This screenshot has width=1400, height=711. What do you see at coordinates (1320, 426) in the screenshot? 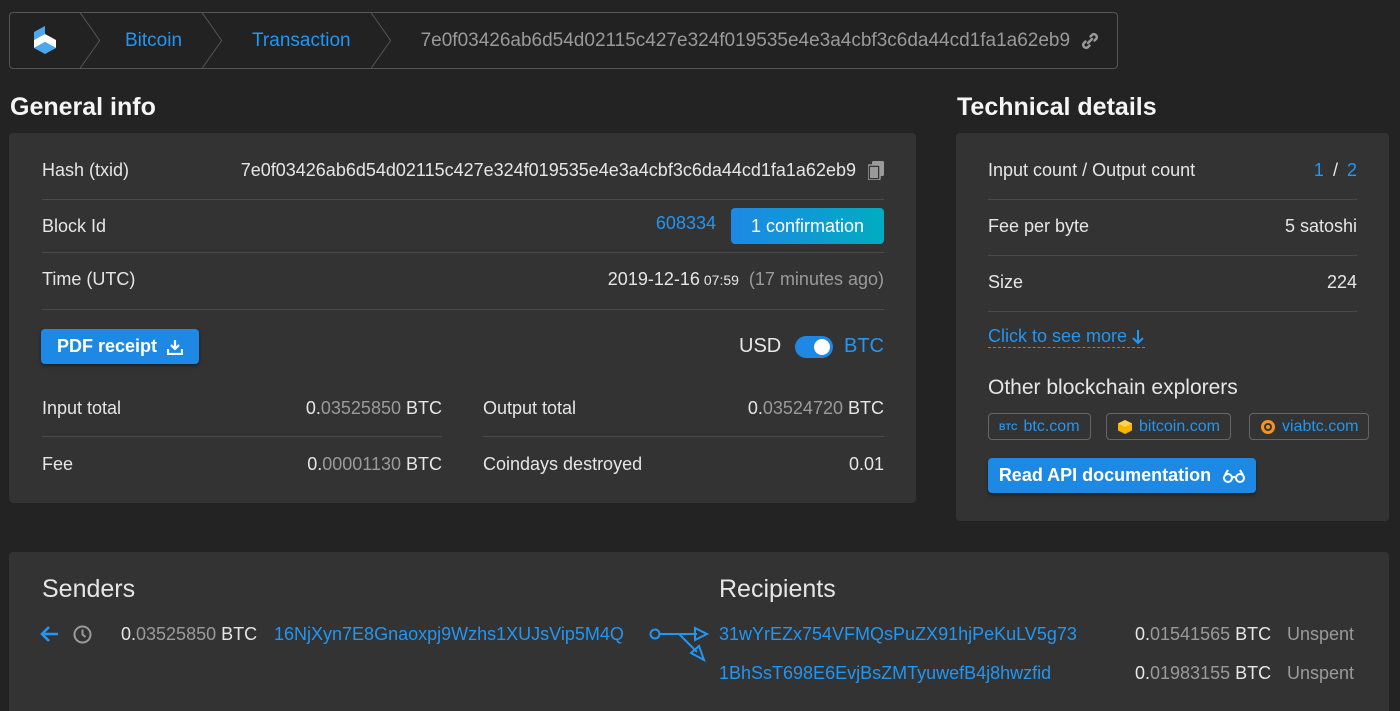
I see `explorer-viabtc-com-label: viabtc.com` at bounding box center [1320, 426].